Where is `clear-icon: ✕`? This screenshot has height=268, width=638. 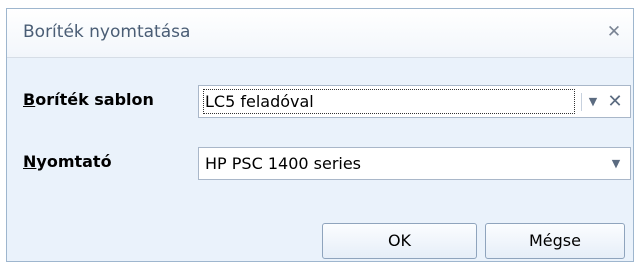
clear-icon: ✕ is located at coordinates (615, 102).